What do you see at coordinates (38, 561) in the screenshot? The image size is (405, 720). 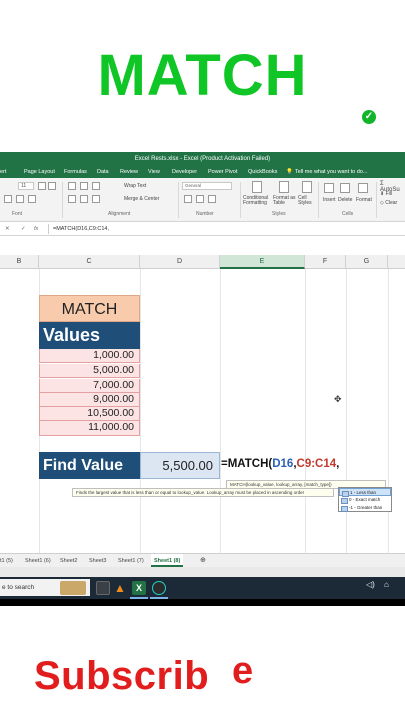 I see `sheet-tab: Sheet1 (6)` at bounding box center [38, 561].